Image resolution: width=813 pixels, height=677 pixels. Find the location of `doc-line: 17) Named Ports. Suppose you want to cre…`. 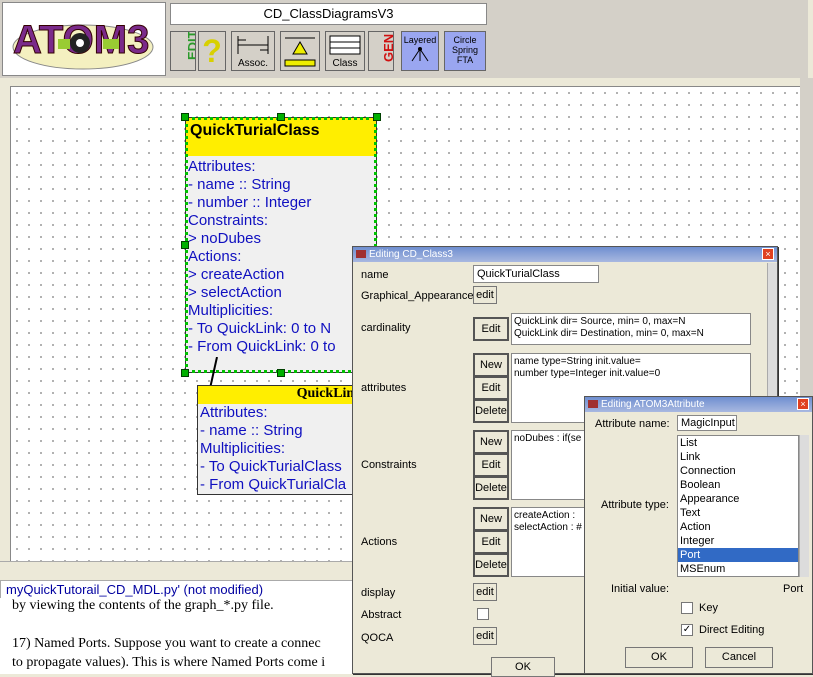

doc-line: 17) Named Ports. Suppose you want to cre… is located at coordinates (166, 643).